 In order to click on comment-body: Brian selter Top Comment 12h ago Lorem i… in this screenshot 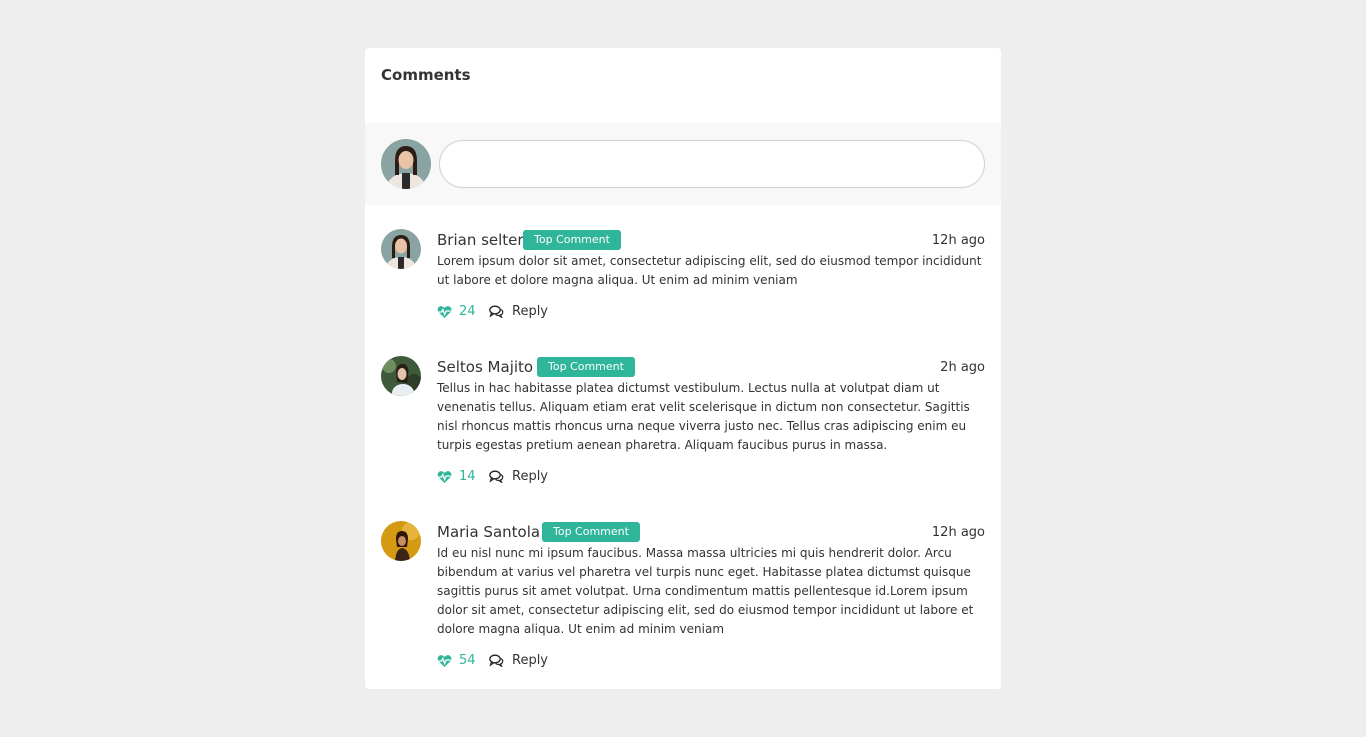, I will do `click(711, 276)`.